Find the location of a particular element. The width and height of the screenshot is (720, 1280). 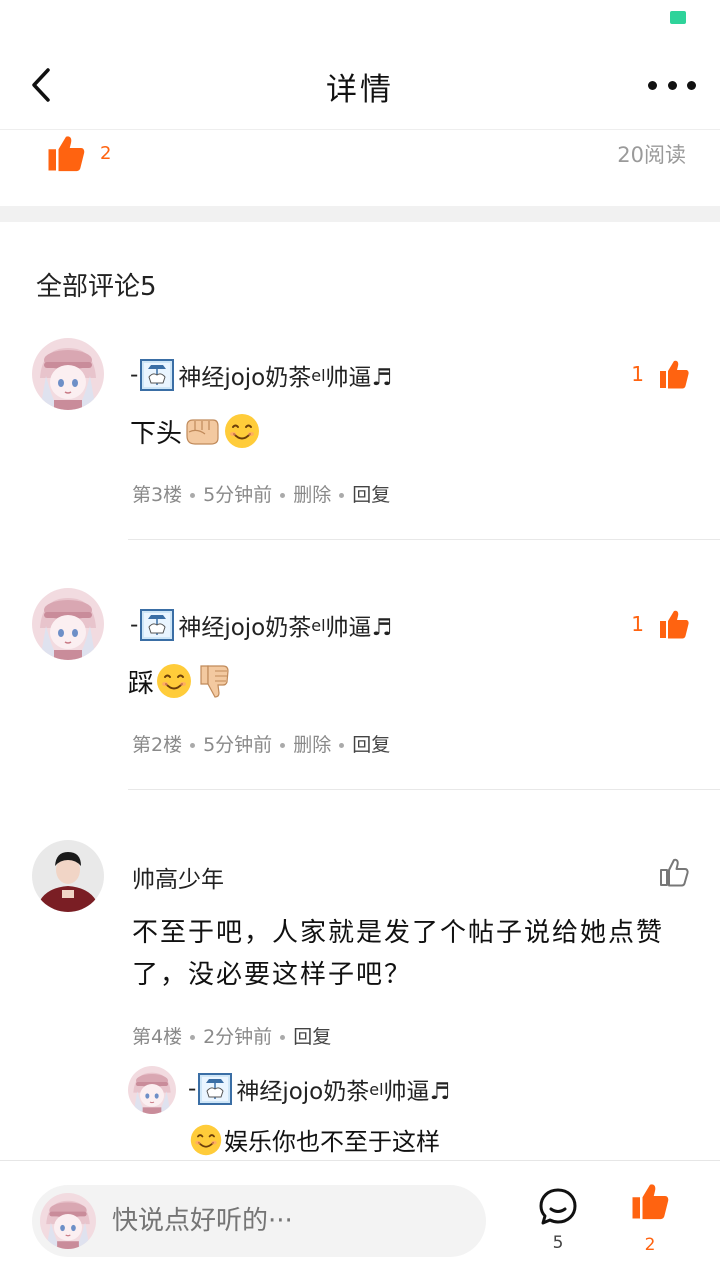

status-bar is located at coordinates (360, 20).